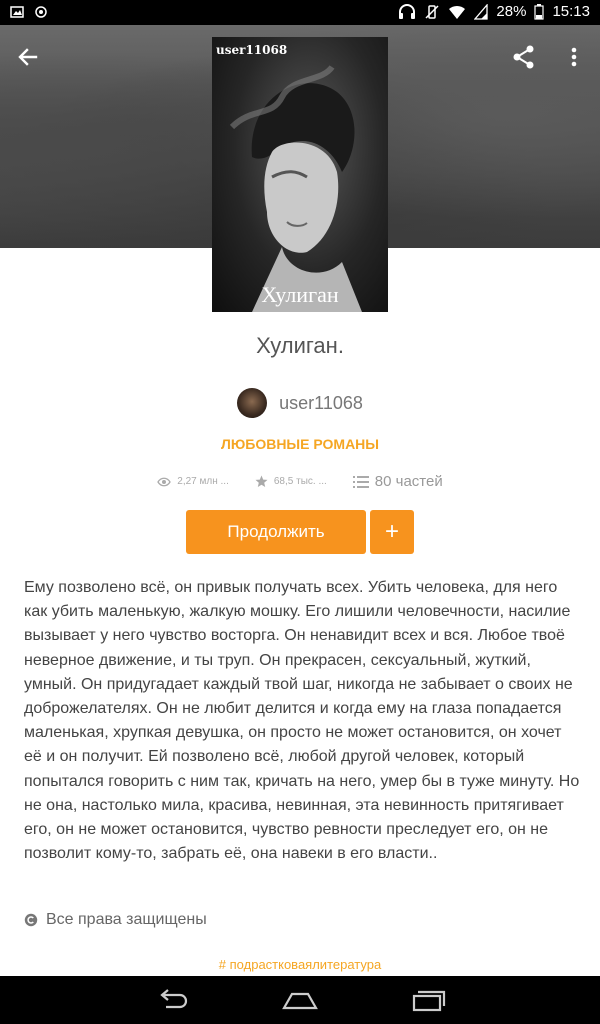  I want to click on more-vertical-icon, so click(574, 57).